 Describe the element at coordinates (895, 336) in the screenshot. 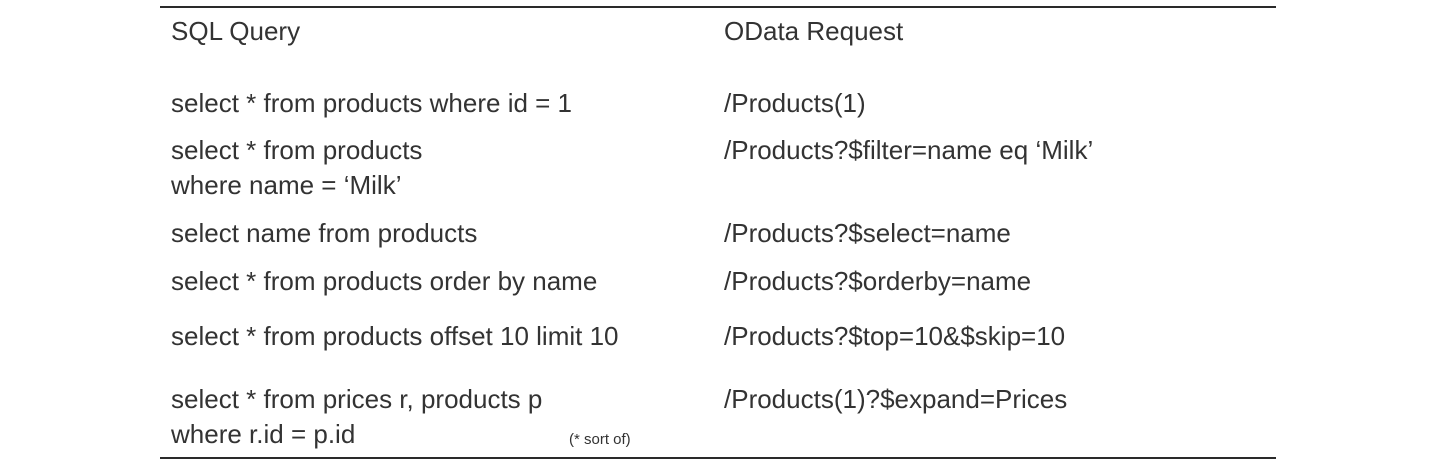

I see `odata-cell-5: /Products?$top=10&$skip=10` at that location.